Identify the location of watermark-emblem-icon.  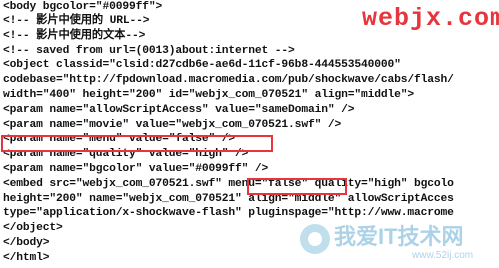
(315, 239).